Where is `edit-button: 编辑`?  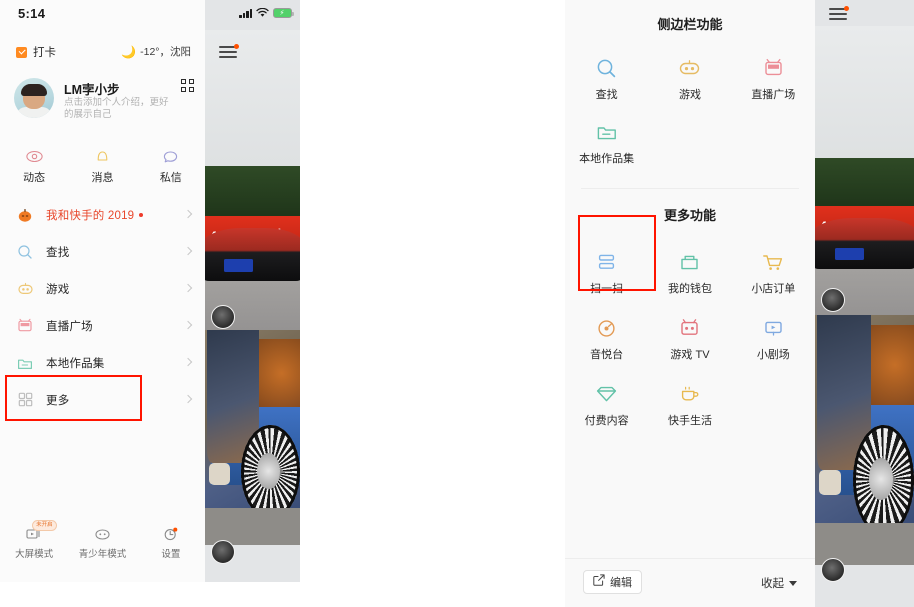
edit-button: 编辑 is located at coordinates (612, 582).